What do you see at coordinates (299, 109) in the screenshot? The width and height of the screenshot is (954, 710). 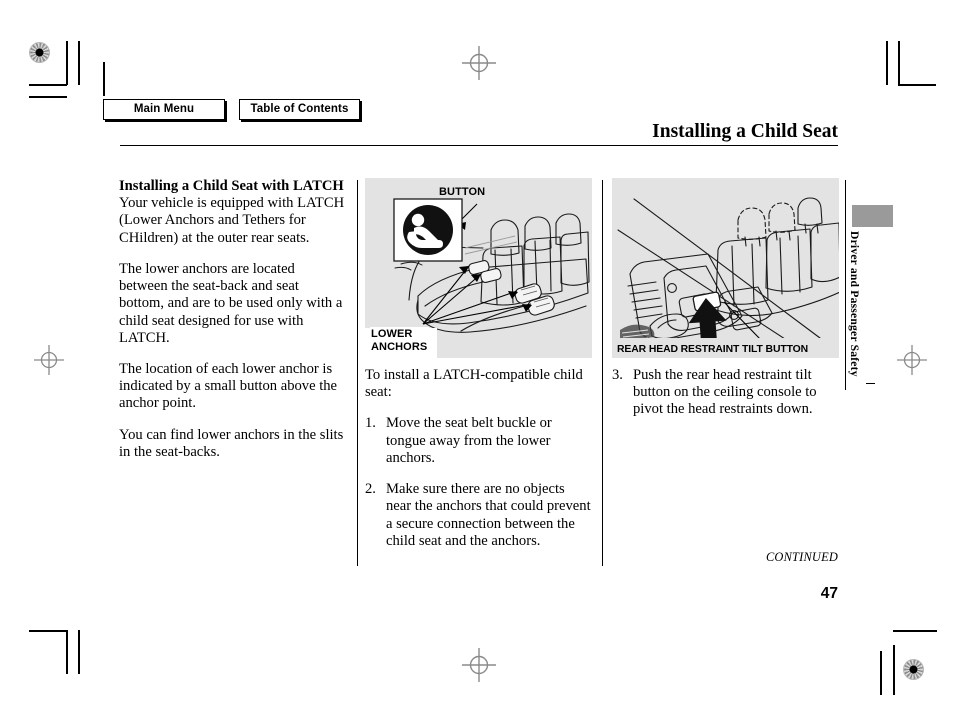 I see `table-of-contents-button: Table of Contents` at bounding box center [299, 109].